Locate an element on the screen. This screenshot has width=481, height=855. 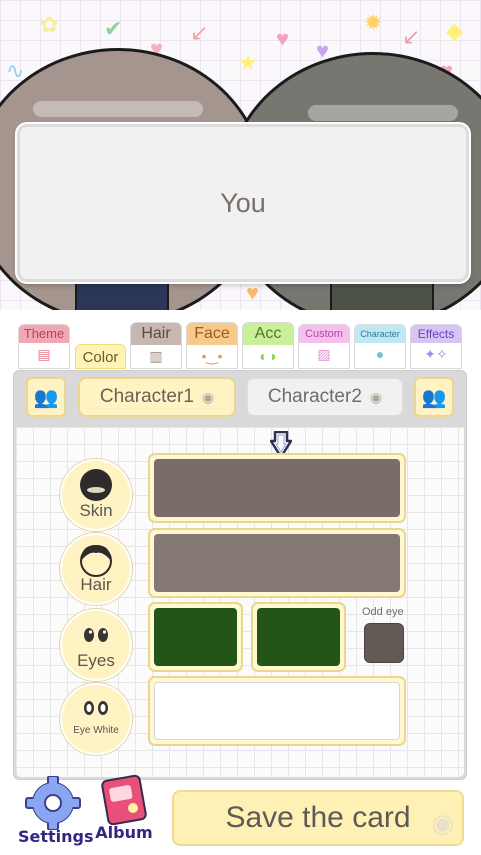
tab-theme: Theme ▤ is located at coordinates (44, 346).